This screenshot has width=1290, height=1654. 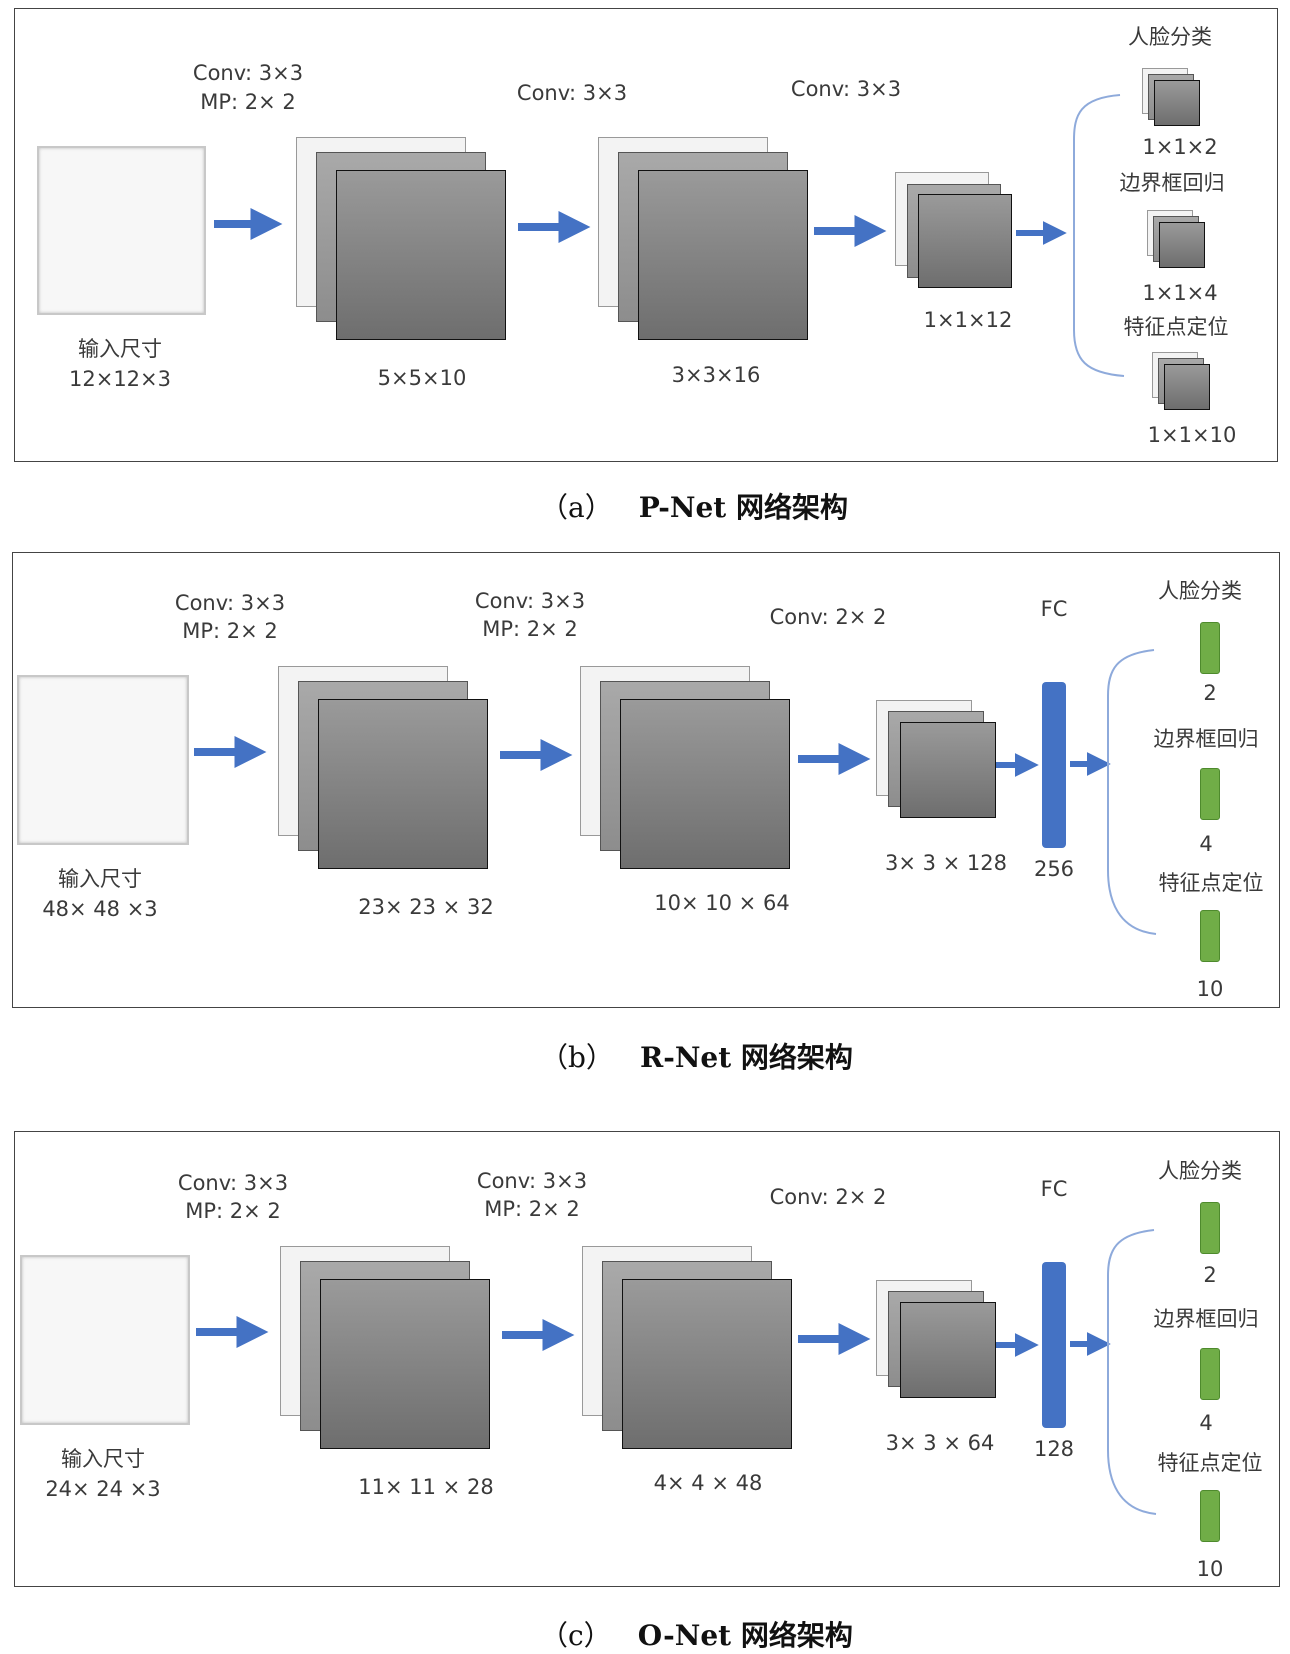 What do you see at coordinates (1132, 792) in the screenshot?
I see `rnet-output-brace` at bounding box center [1132, 792].